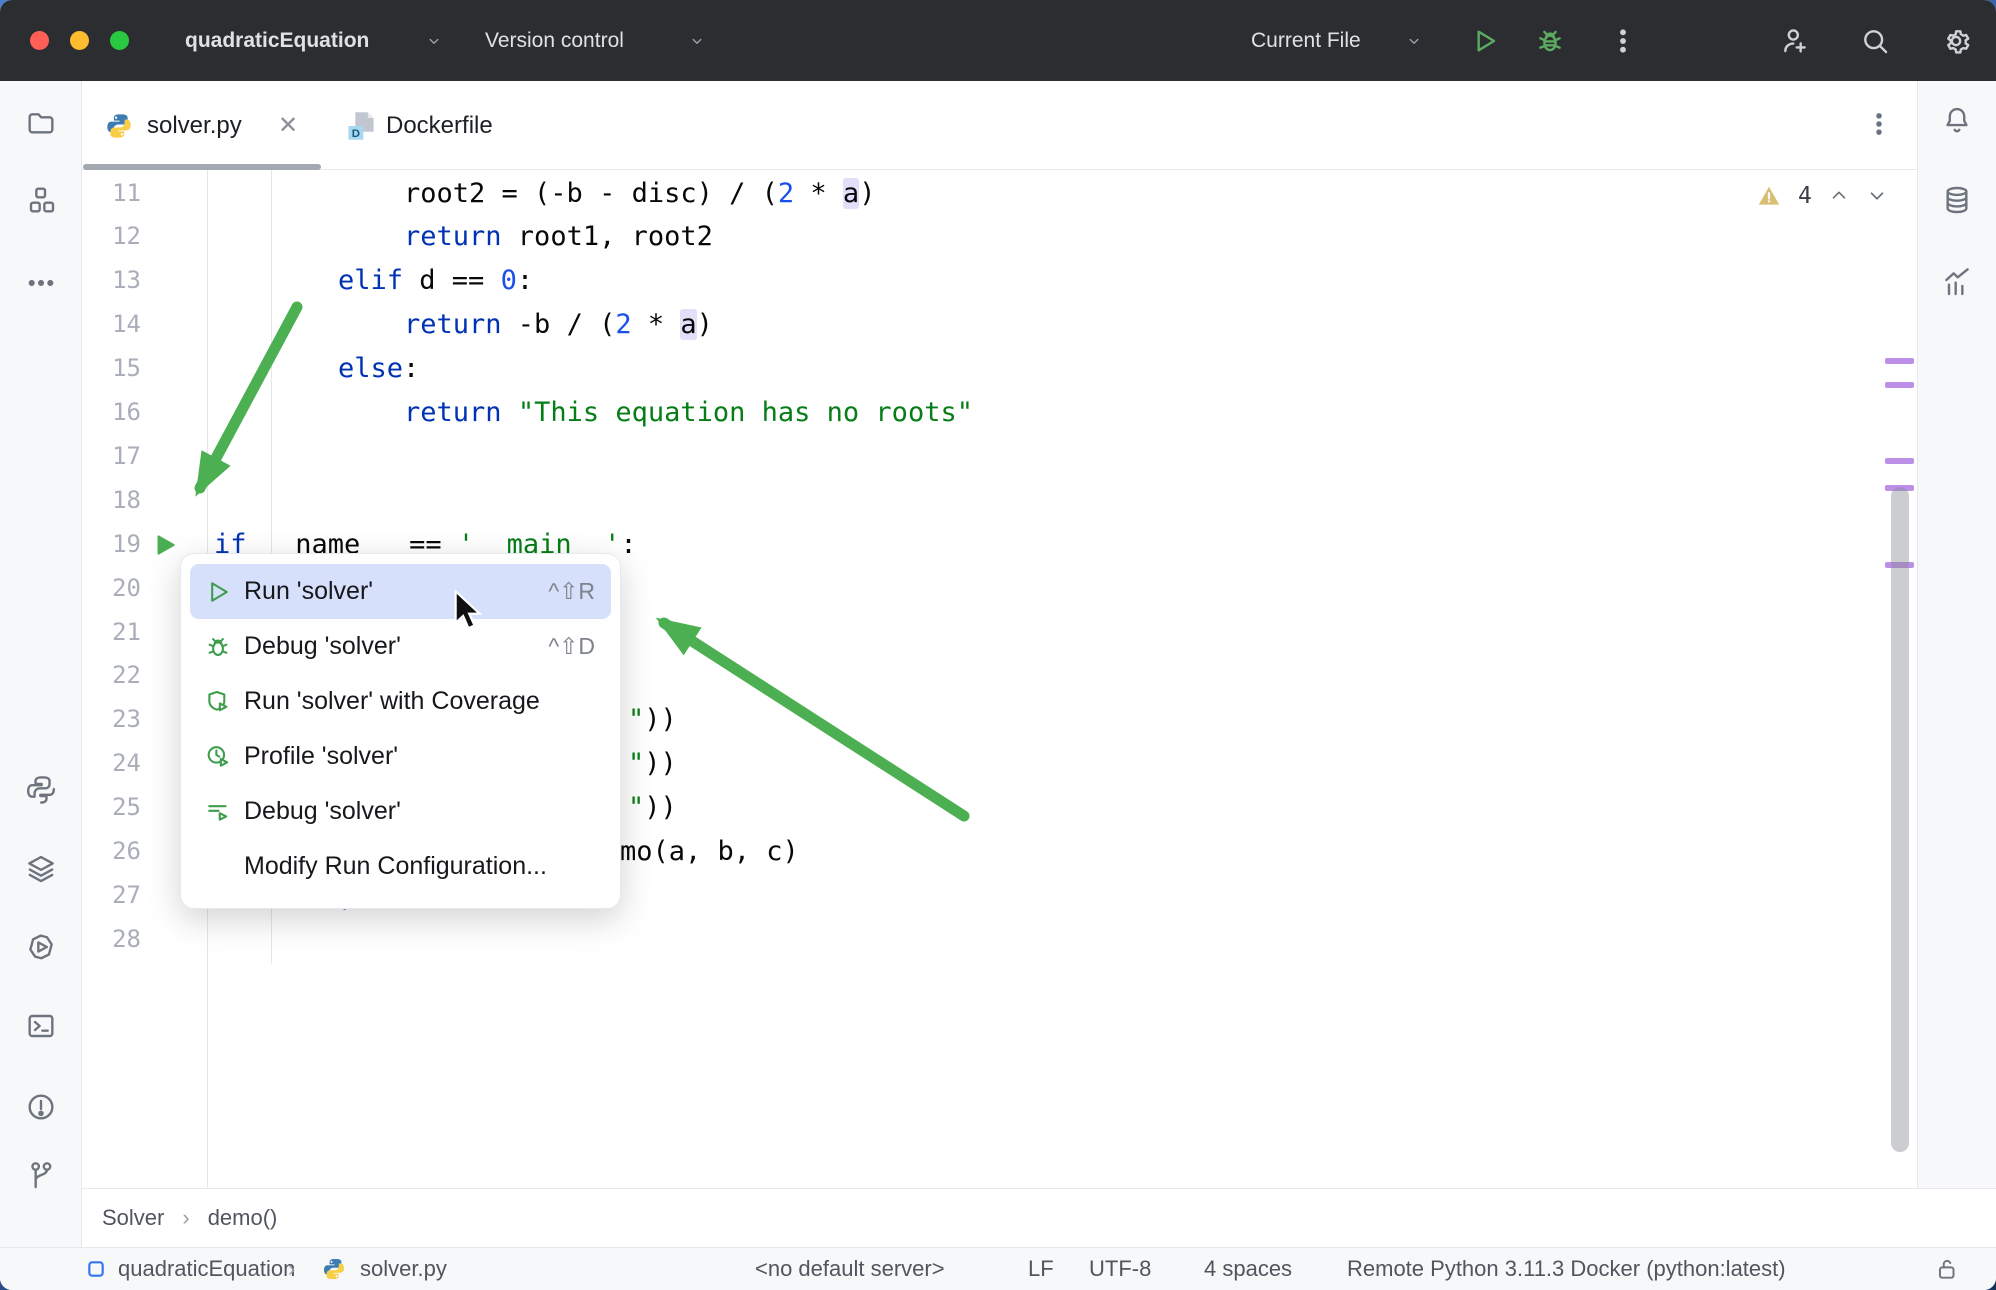  I want to click on status-file: solver.py, so click(403, 1269).